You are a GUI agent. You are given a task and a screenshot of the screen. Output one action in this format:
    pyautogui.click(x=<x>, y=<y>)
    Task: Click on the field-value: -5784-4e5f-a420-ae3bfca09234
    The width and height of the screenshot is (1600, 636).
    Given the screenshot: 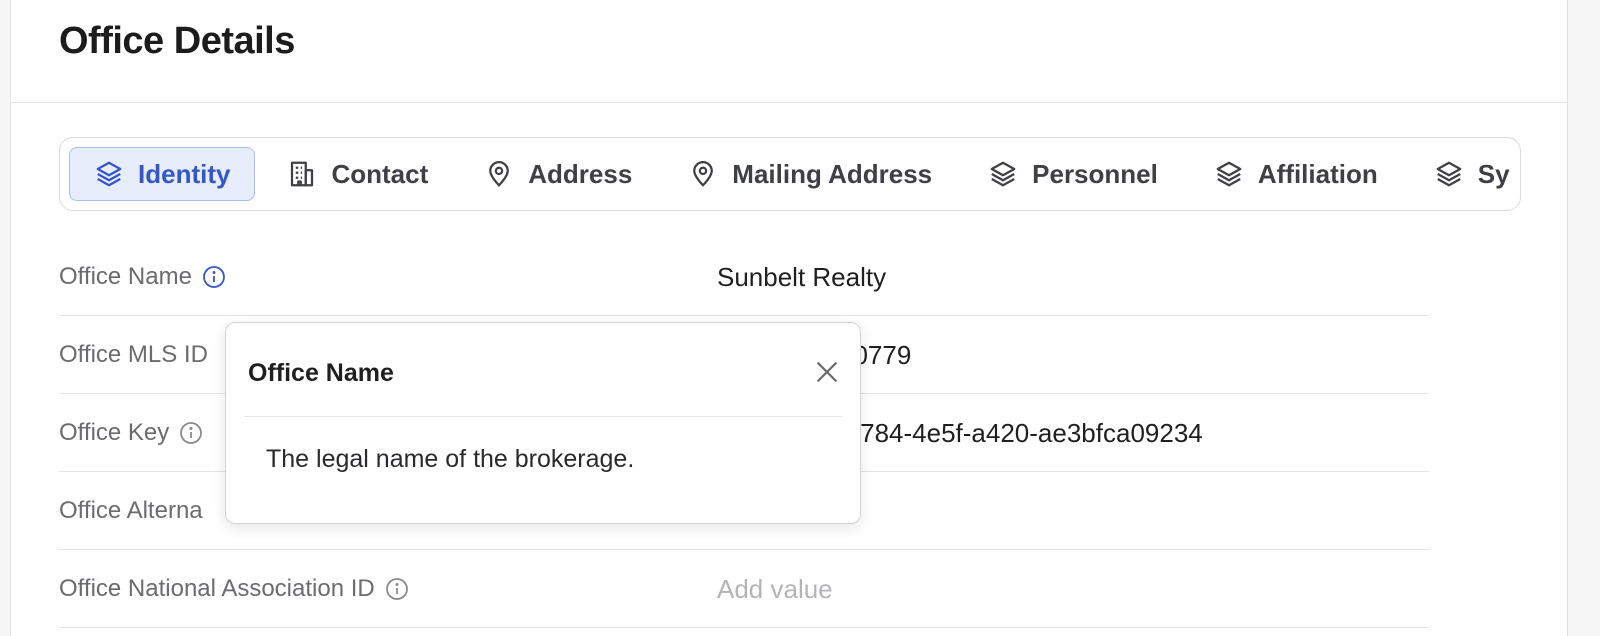 What is the action you would take?
    pyautogui.click(x=1020, y=433)
    